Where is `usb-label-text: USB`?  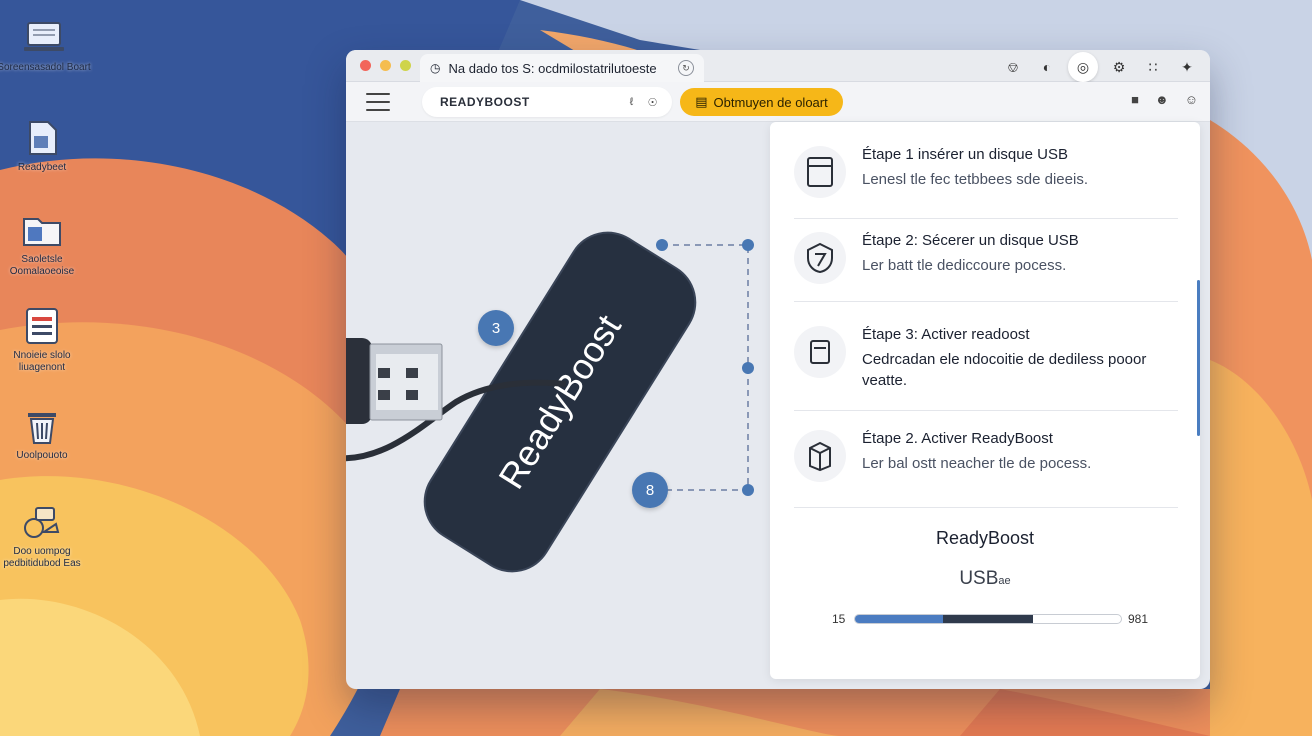
usb-label-text: USB is located at coordinates (979, 578).